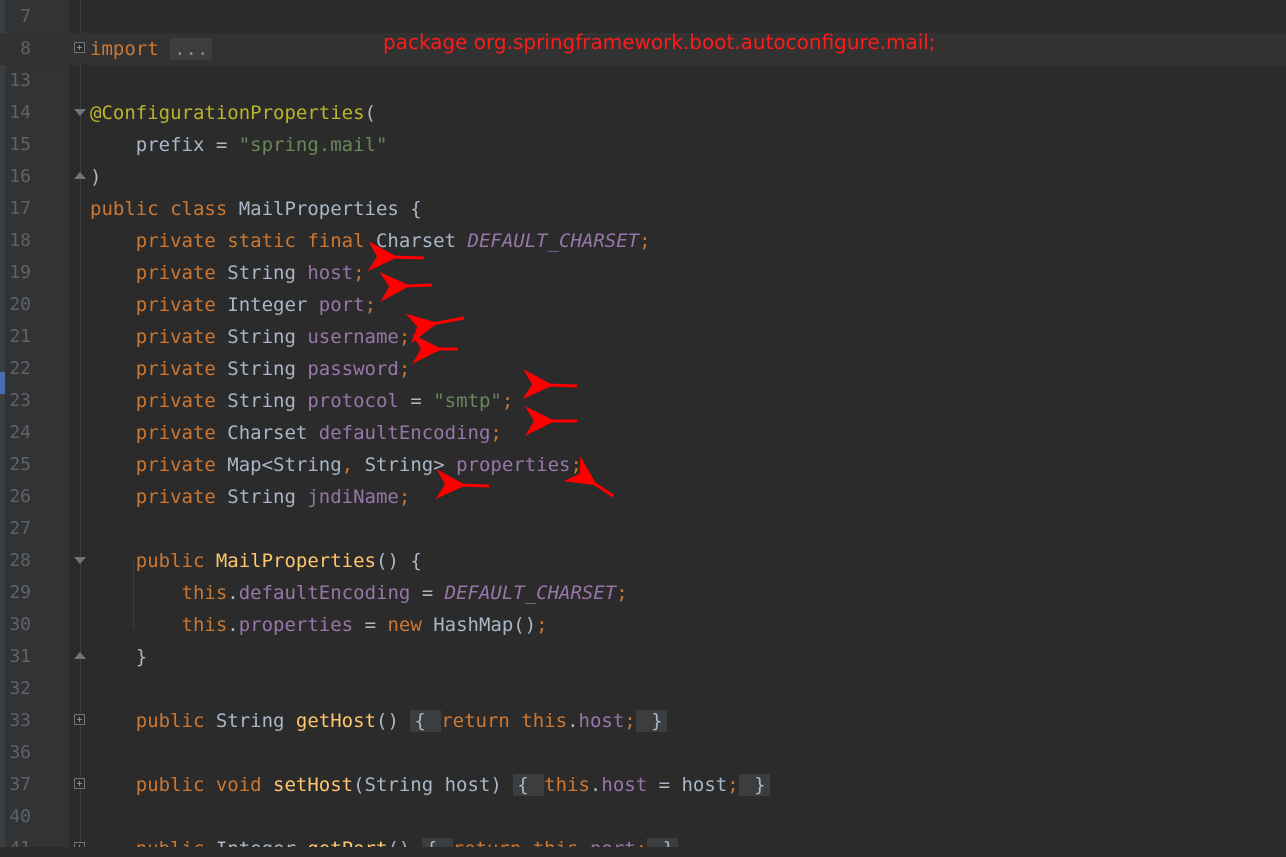 Image resolution: width=1286 pixels, height=857 pixels. What do you see at coordinates (643, 852) in the screenshot?
I see `horizontal-scrollbar` at bounding box center [643, 852].